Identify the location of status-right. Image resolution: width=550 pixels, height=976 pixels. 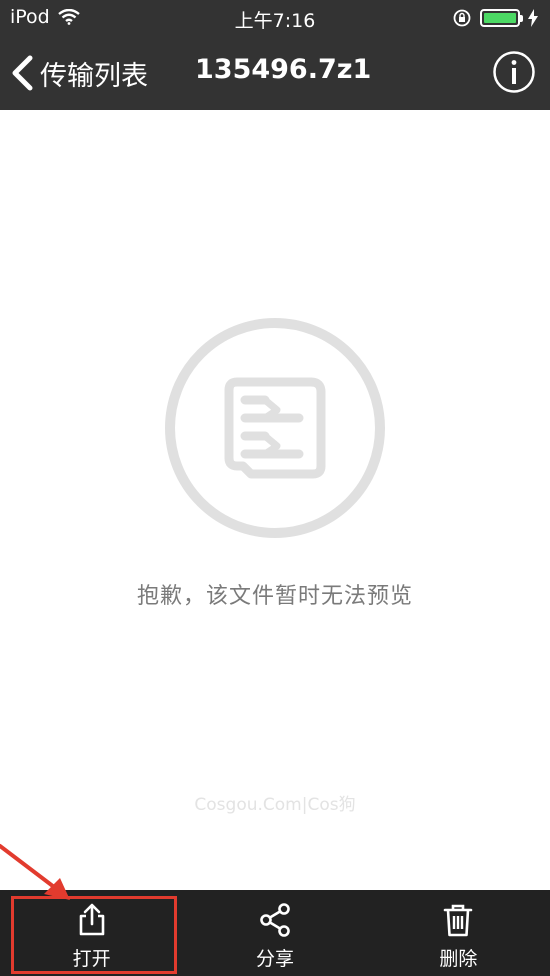
(495, 18).